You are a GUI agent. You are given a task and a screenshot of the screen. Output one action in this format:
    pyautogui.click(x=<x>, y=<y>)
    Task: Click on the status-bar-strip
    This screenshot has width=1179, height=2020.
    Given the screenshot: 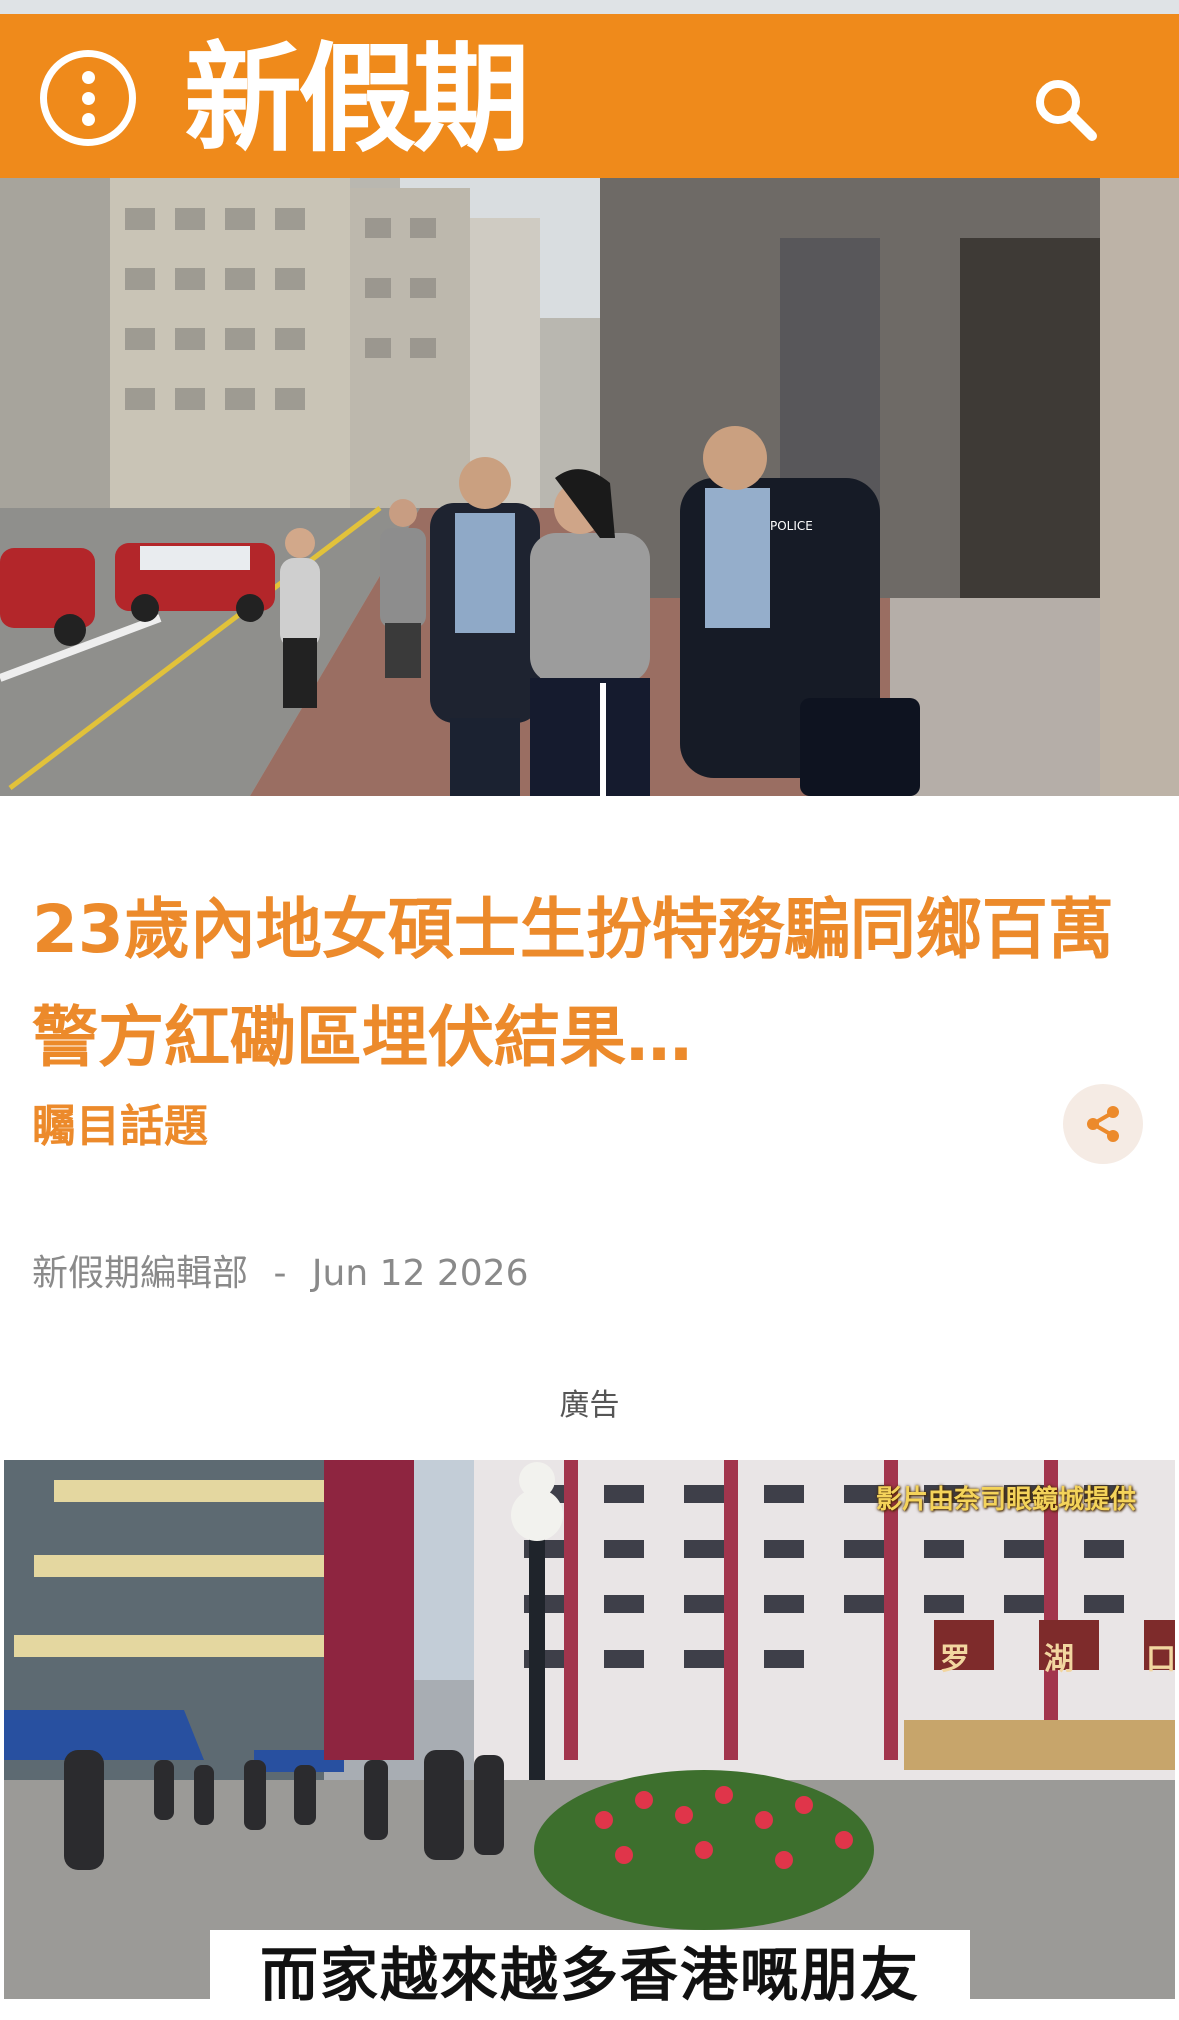 What is the action you would take?
    pyautogui.click(x=589, y=7)
    